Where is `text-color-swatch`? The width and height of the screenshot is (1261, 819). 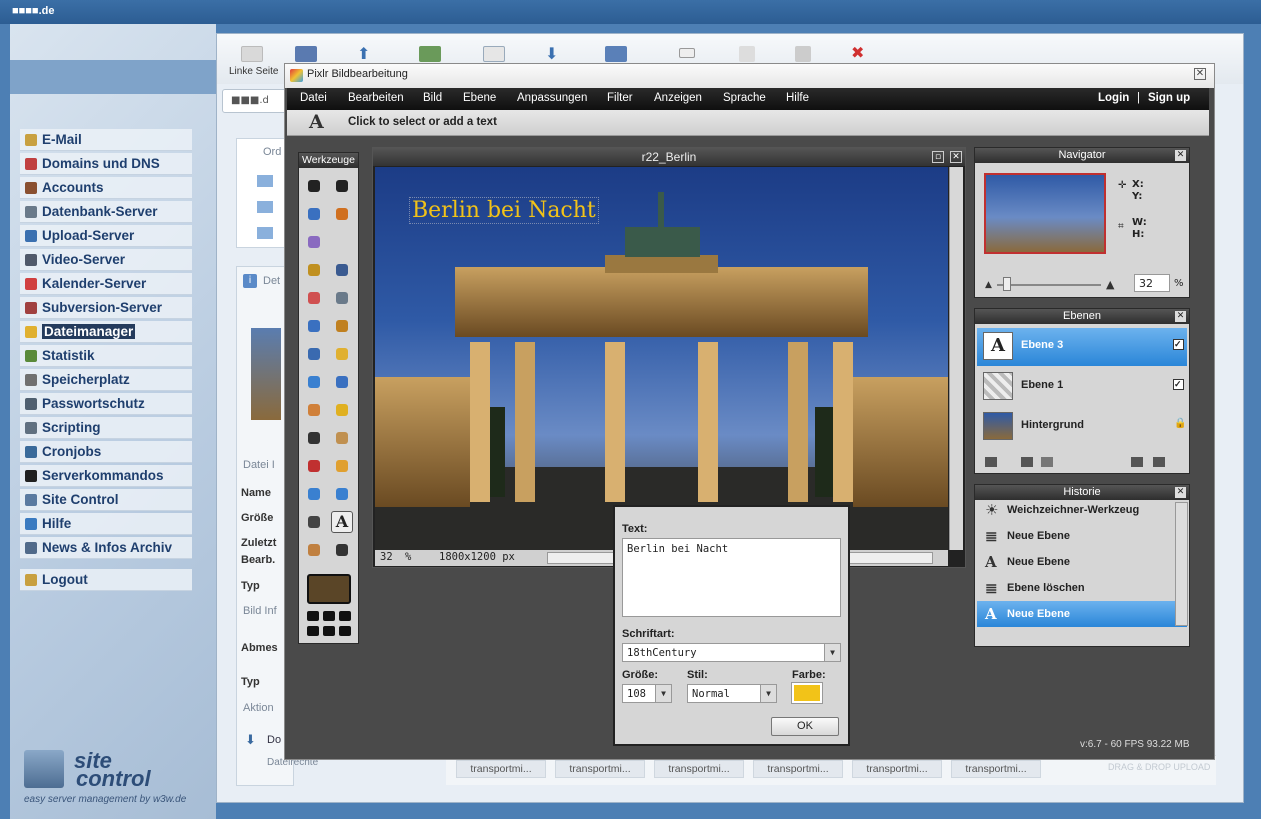
text-color-swatch is located at coordinates (807, 693).